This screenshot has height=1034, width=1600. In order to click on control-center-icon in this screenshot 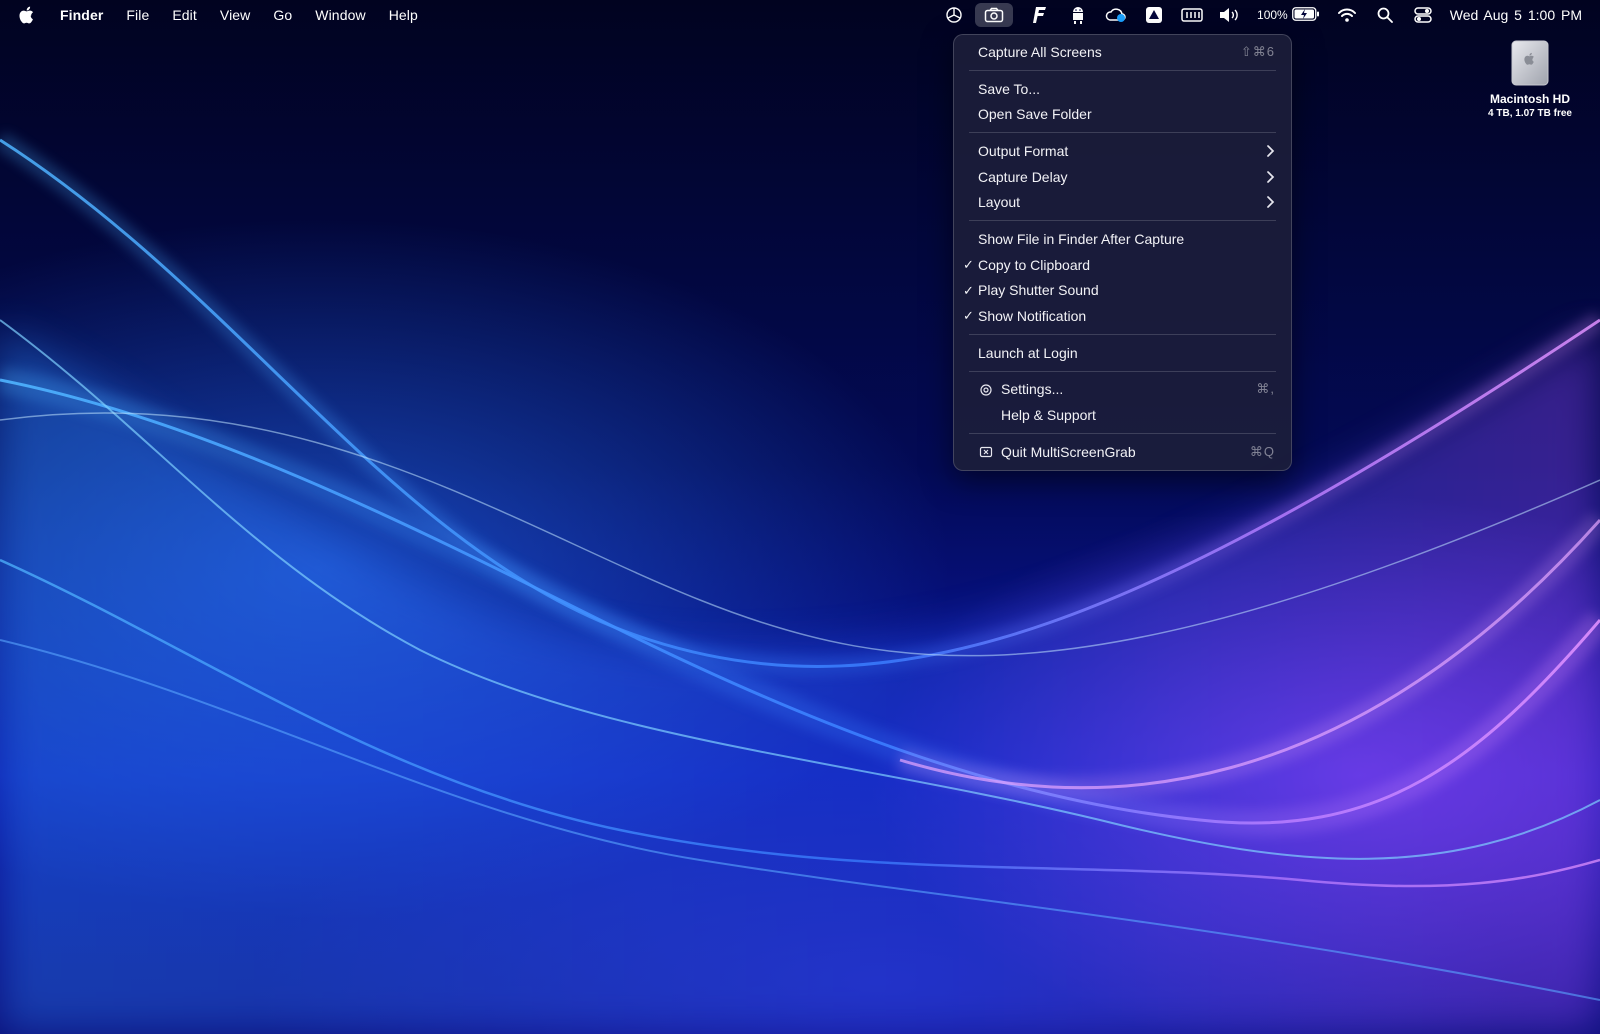, I will do `click(1423, 15)`.